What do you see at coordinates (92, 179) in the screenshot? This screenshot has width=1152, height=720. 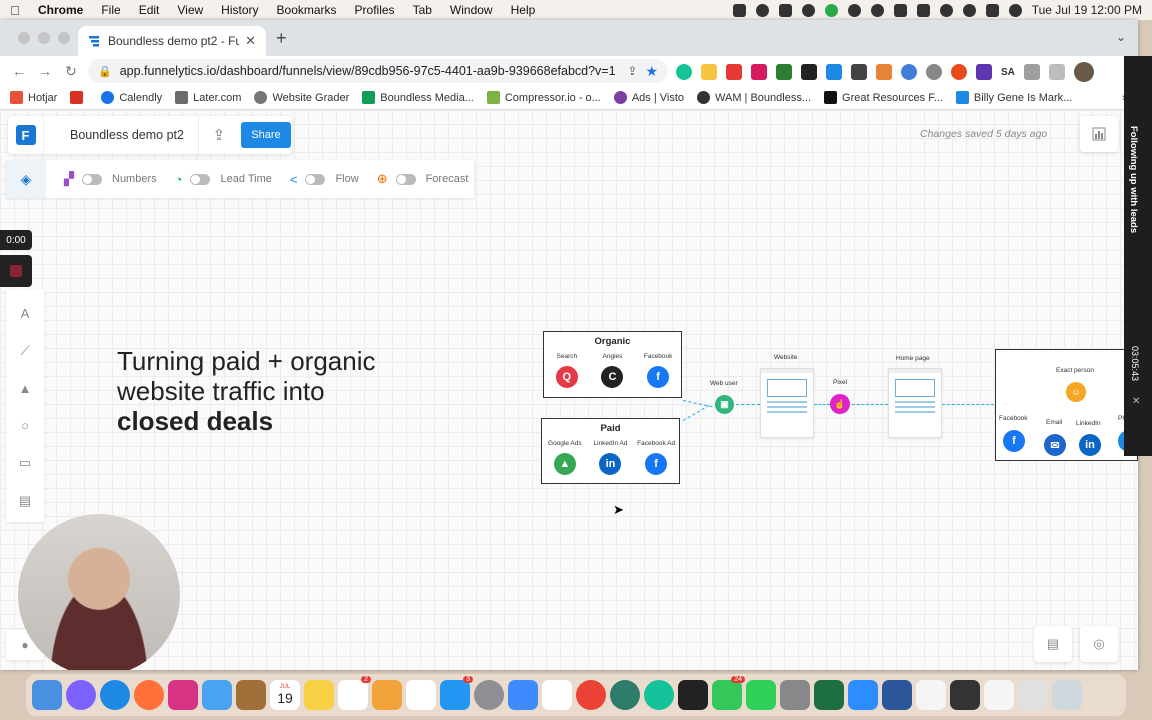 I see `numbers-toggle` at bounding box center [92, 179].